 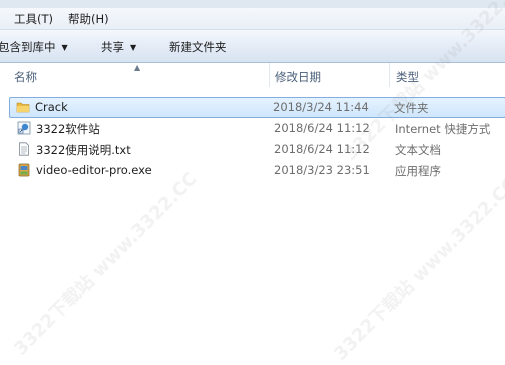 What do you see at coordinates (68, 129) in the screenshot?
I see `file-name: 3322软件站` at bounding box center [68, 129].